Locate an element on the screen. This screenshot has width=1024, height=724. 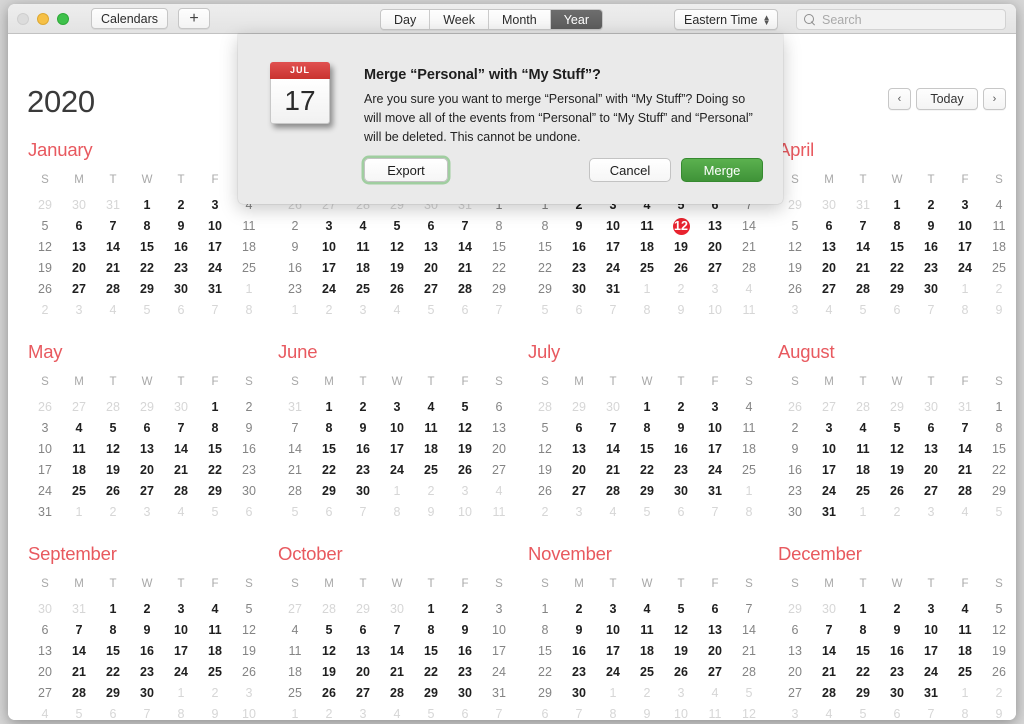
date-cell: 22 is located at coordinates (863, 672).